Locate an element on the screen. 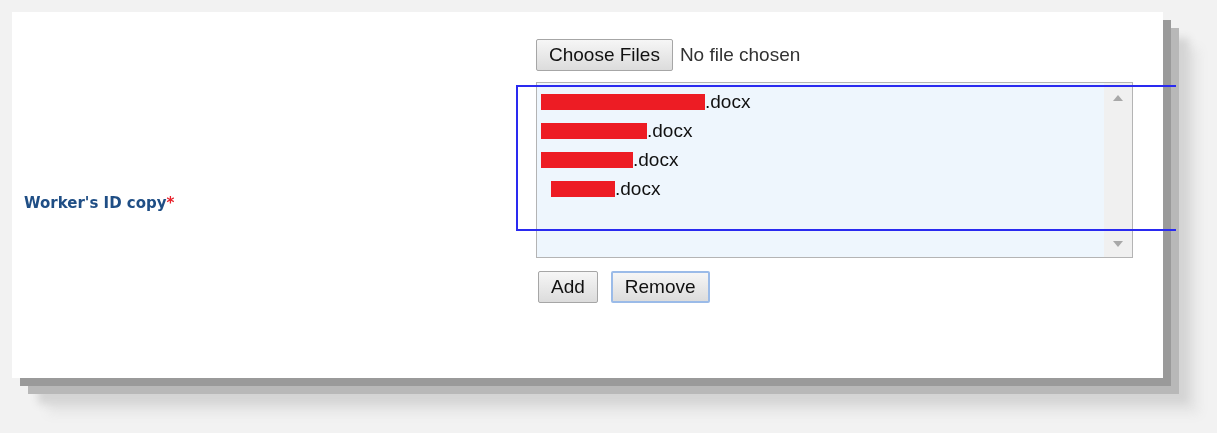  scrollbar is located at coordinates (1118, 170).